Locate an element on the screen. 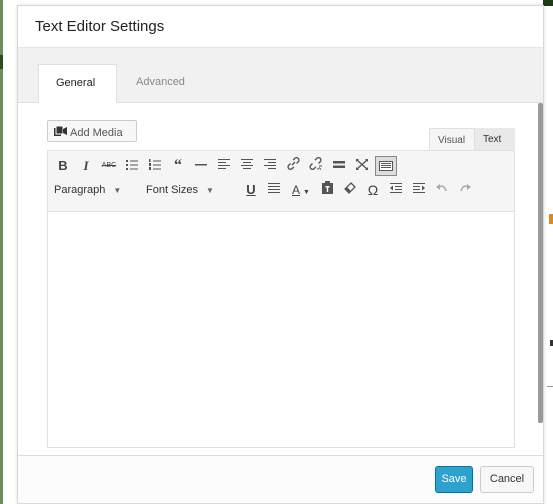 Image resolution: width=553 pixels, height=504 pixels. unlink-icon is located at coordinates (316, 166).